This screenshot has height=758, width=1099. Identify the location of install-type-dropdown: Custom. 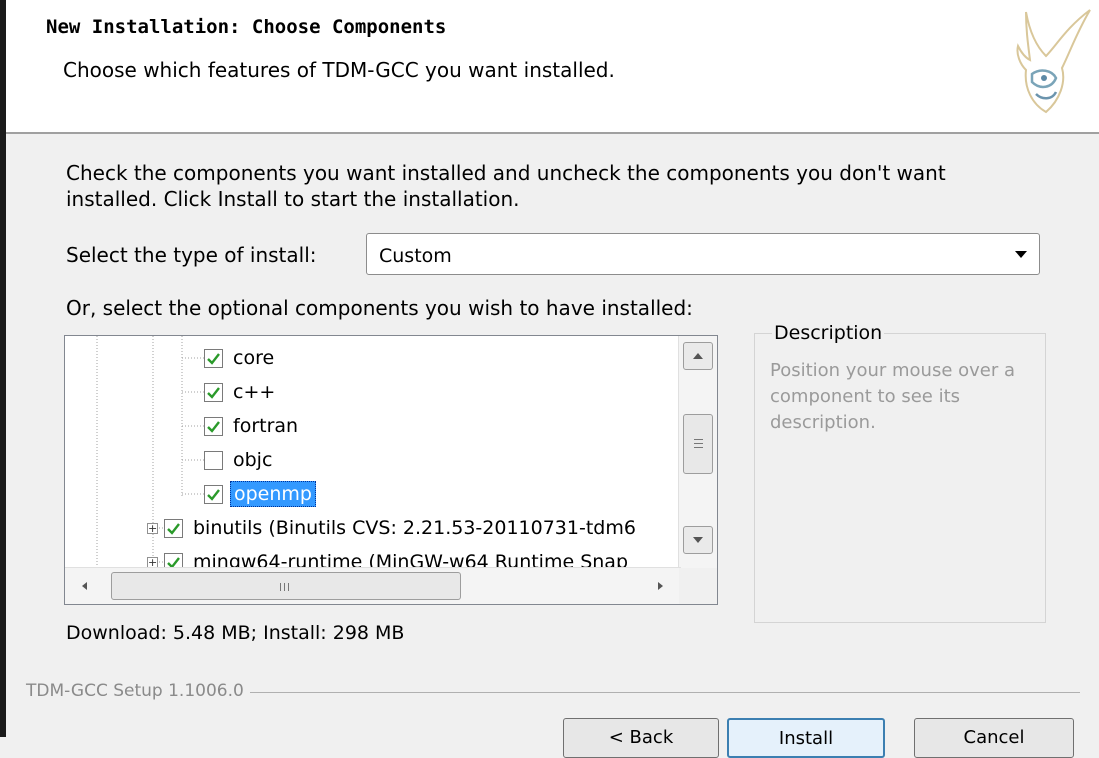
(703, 254).